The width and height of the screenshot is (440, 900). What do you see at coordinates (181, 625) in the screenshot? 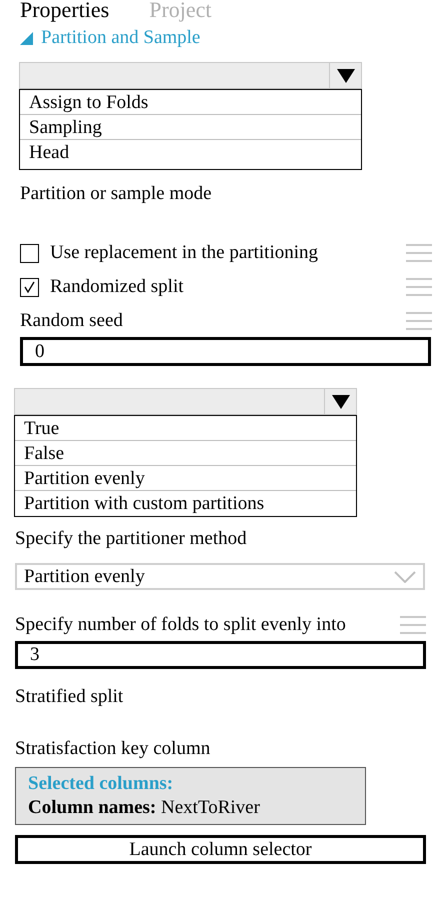
I see `field-label: Specify number of folds to split evenly into` at bounding box center [181, 625].